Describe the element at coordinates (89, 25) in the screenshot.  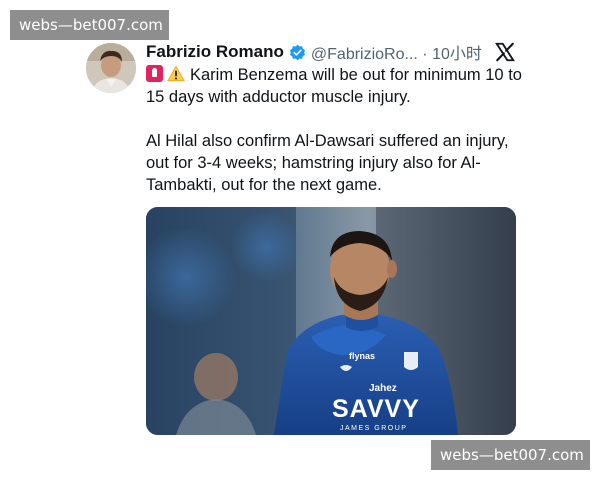
I see `watermark-top: webs—bet007.com` at that location.